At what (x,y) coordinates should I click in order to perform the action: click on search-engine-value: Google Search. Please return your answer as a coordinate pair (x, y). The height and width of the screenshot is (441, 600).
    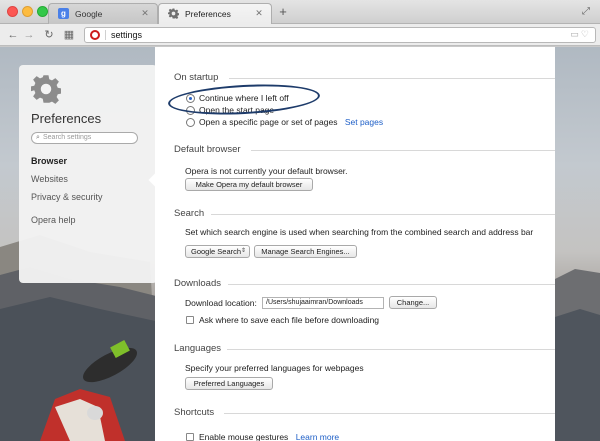
    Looking at the image, I should click on (216, 251).